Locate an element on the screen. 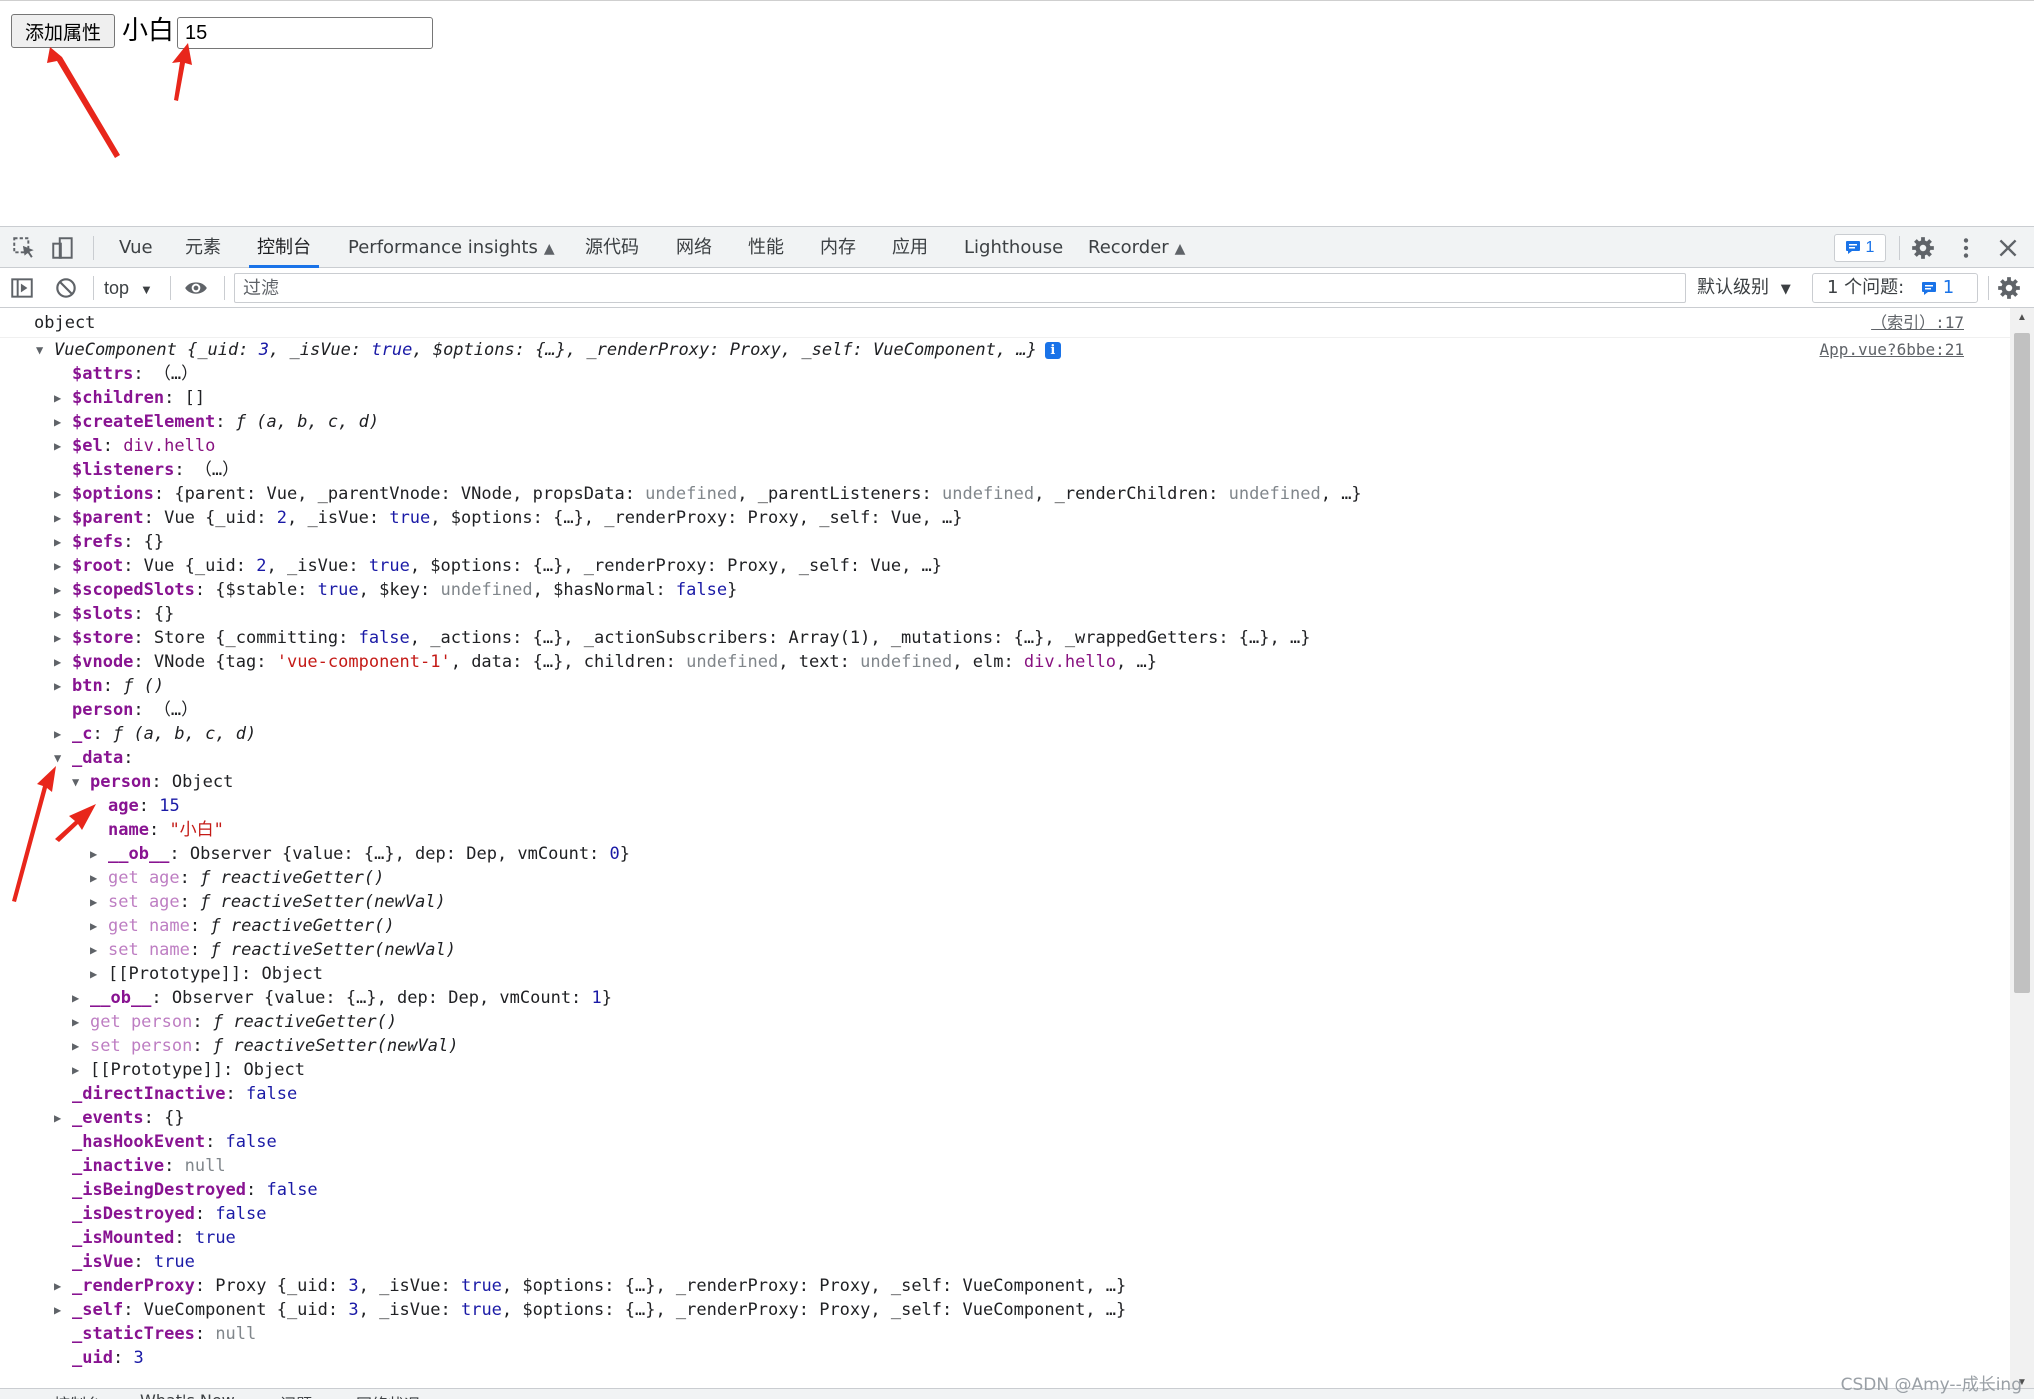  tab-application: 应用 is located at coordinates (910, 247).